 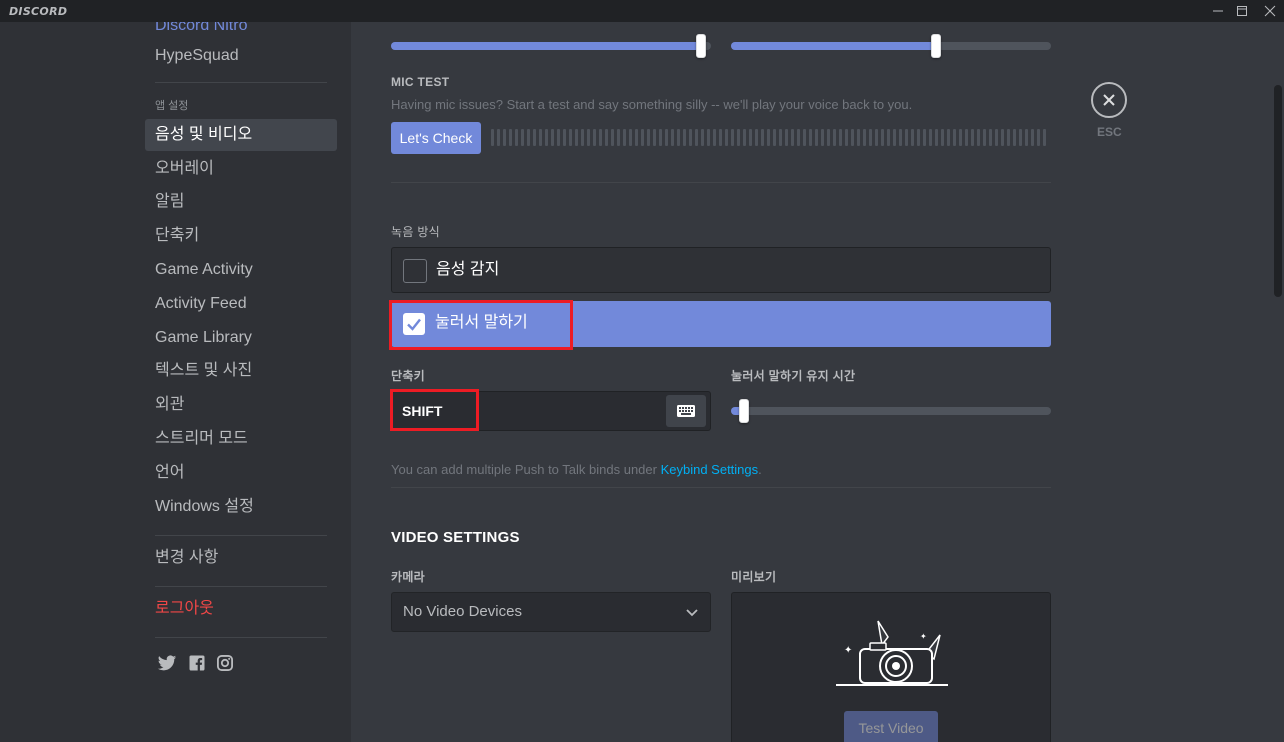 What do you see at coordinates (241, 236) in the screenshot?
I see `sidebar-item-keybinds: 단축키` at bounding box center [241, 236].